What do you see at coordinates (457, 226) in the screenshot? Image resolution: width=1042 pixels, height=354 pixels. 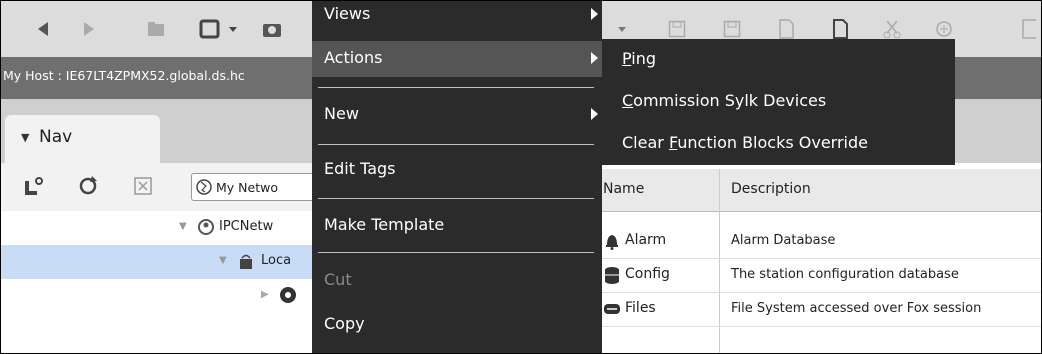 I see `menu-item-make-template: Make Template` at bounding box center [457, 226].